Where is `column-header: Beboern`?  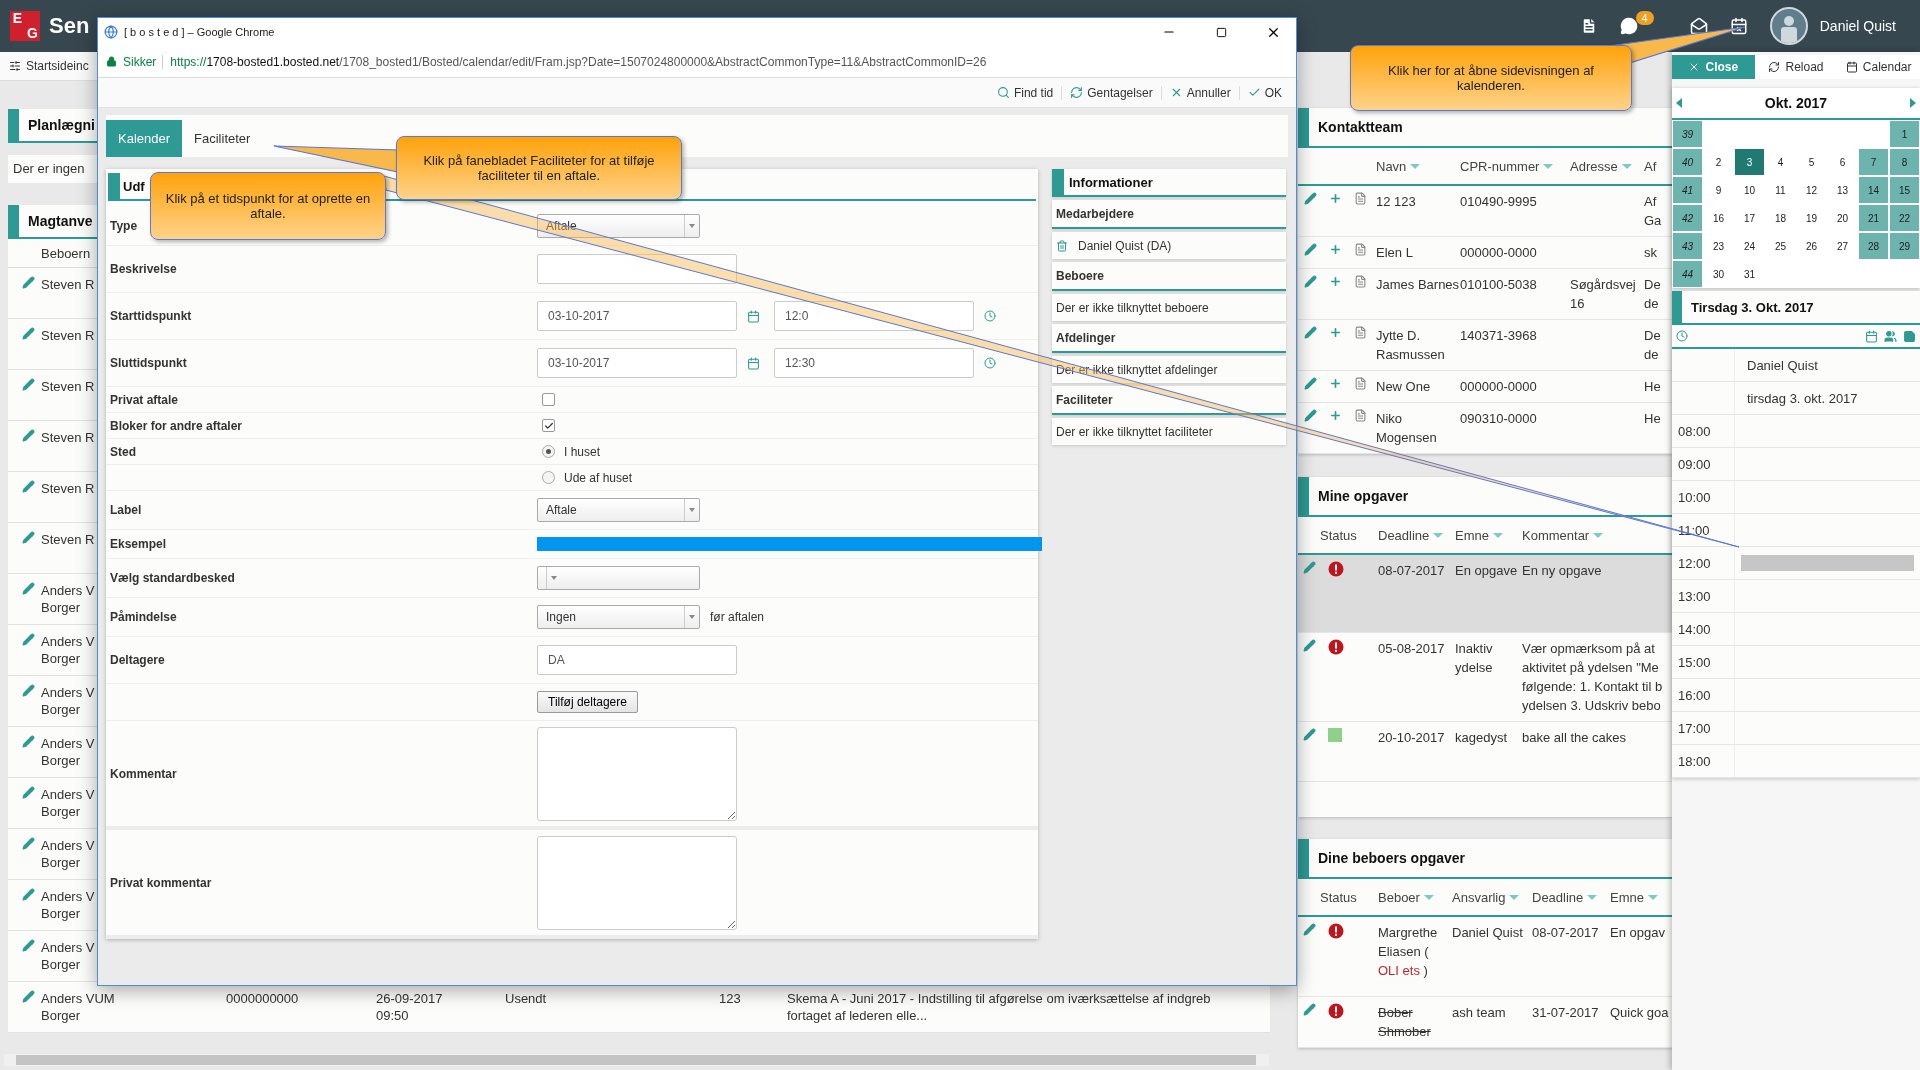
column-header: Beboern is located at coordinates (66, 253).